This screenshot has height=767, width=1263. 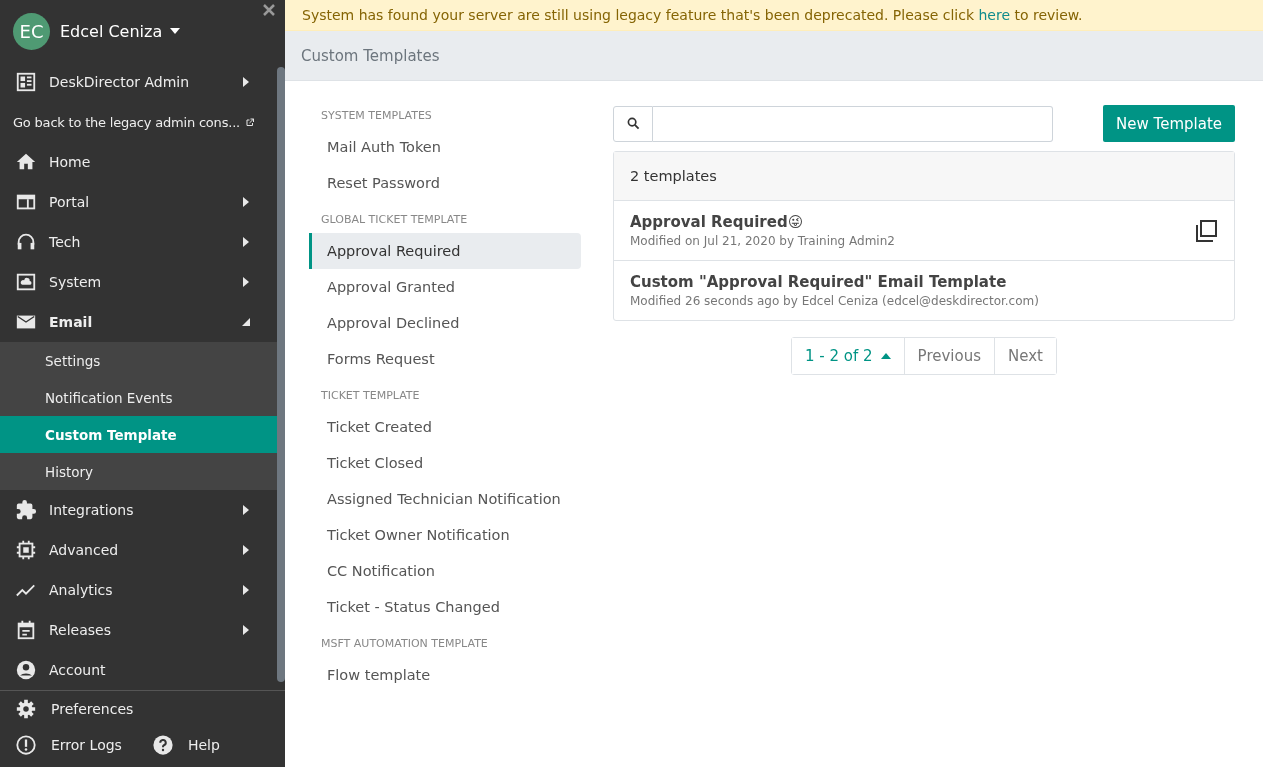 What do you see at coordinates (445, 607) in the screenshot?
I see `template-item: Ticket - Status Changed` at bounding box center [445, 607].